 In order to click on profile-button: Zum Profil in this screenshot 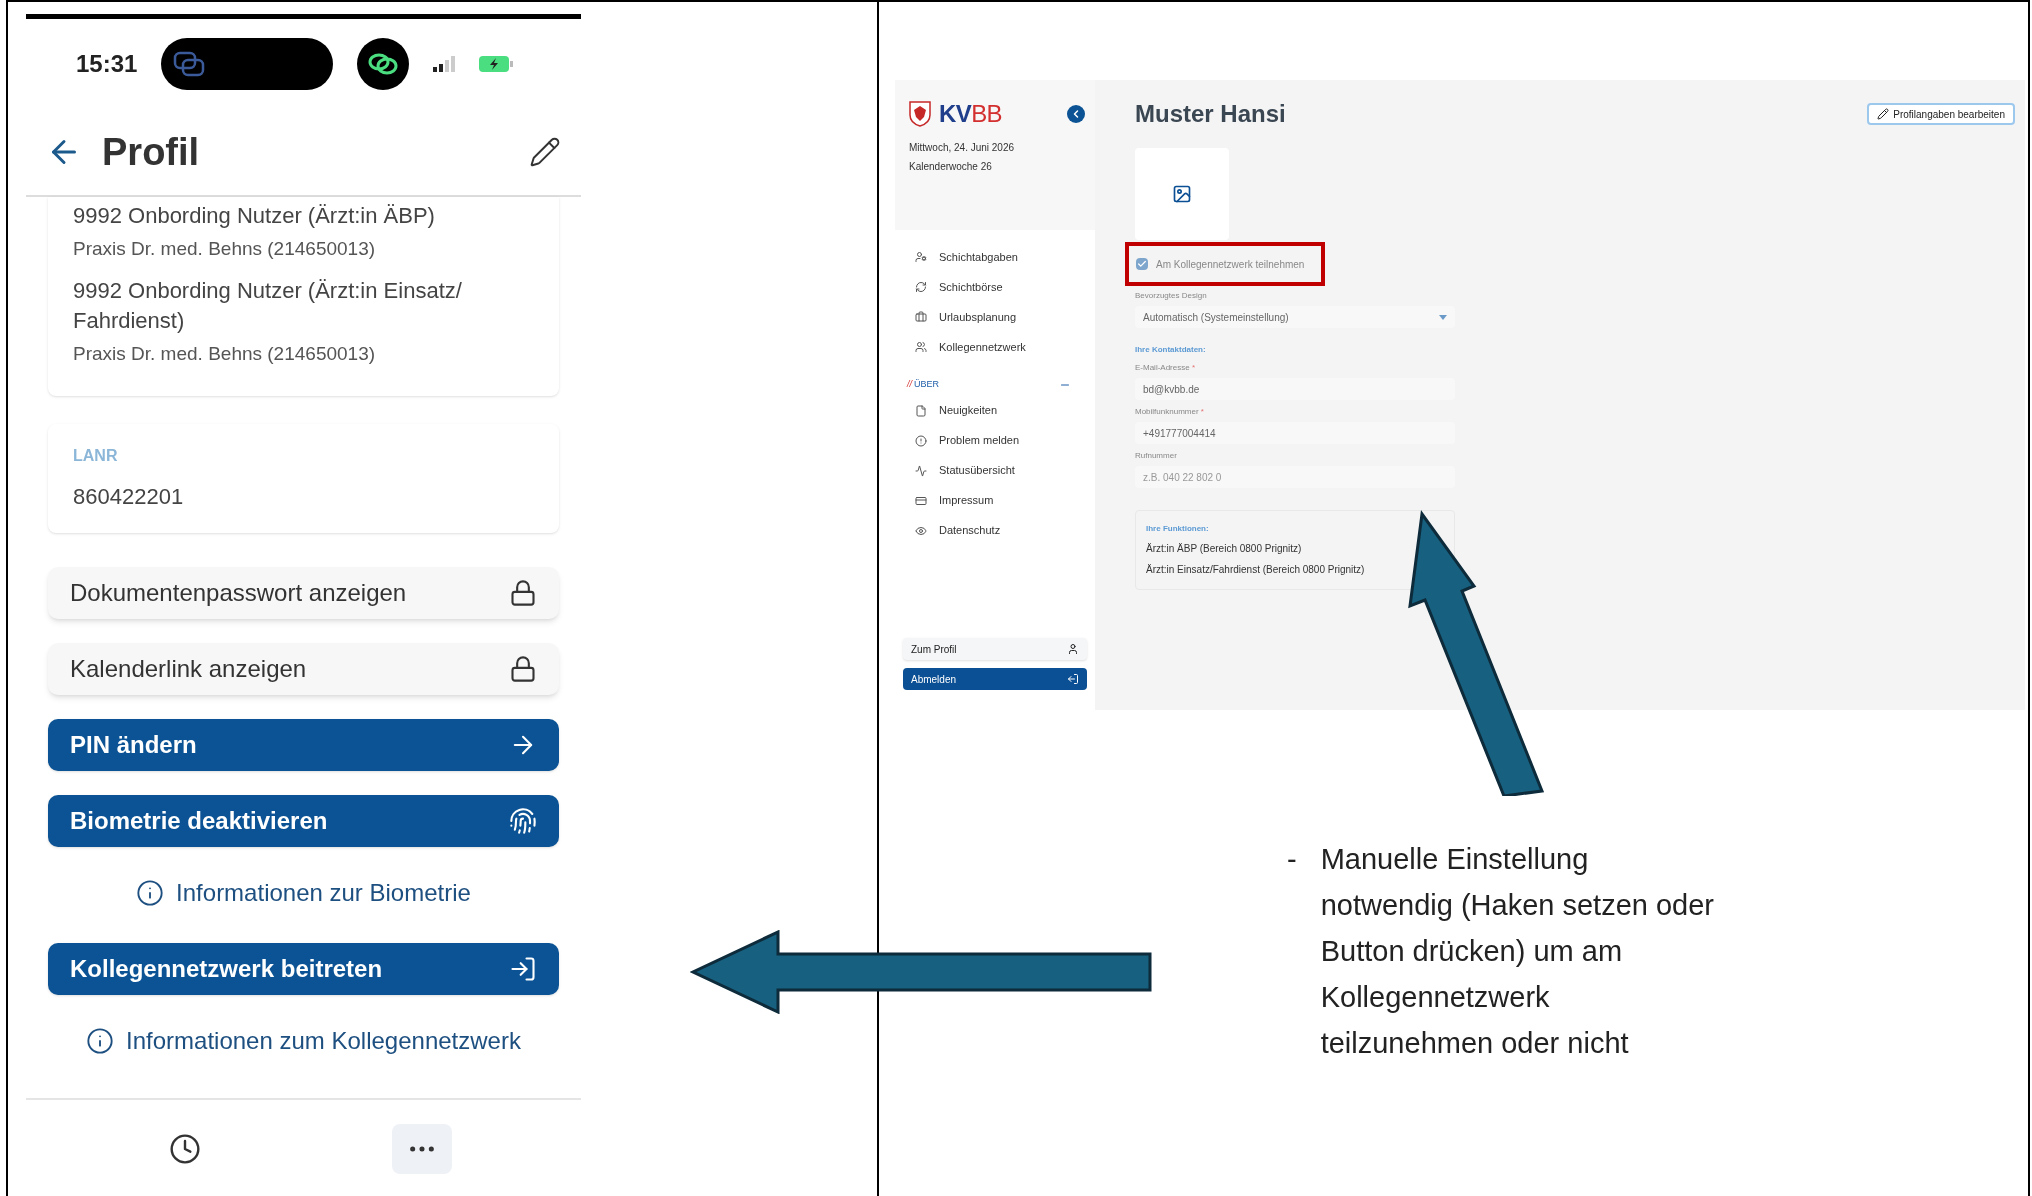, I will do `click(995, 649)`.